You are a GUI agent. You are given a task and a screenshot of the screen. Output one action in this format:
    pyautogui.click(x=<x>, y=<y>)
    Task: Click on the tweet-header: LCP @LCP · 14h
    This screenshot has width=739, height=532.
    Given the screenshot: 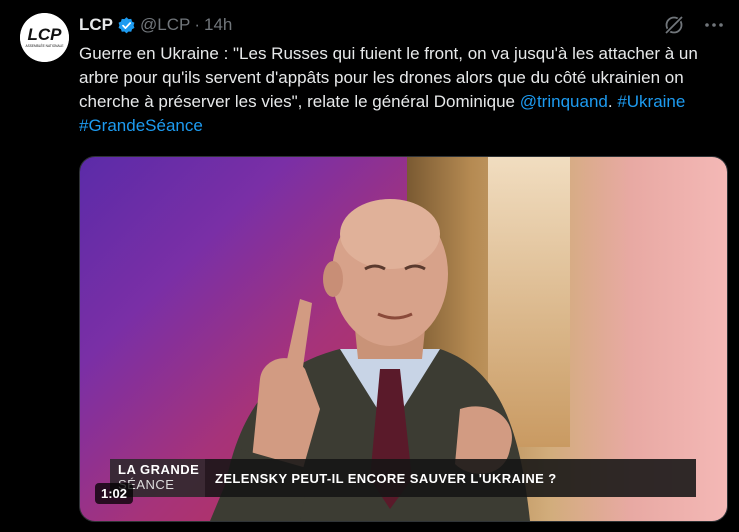 What is the action you would take?
    pyautogui.click(x=155, y=25)
    